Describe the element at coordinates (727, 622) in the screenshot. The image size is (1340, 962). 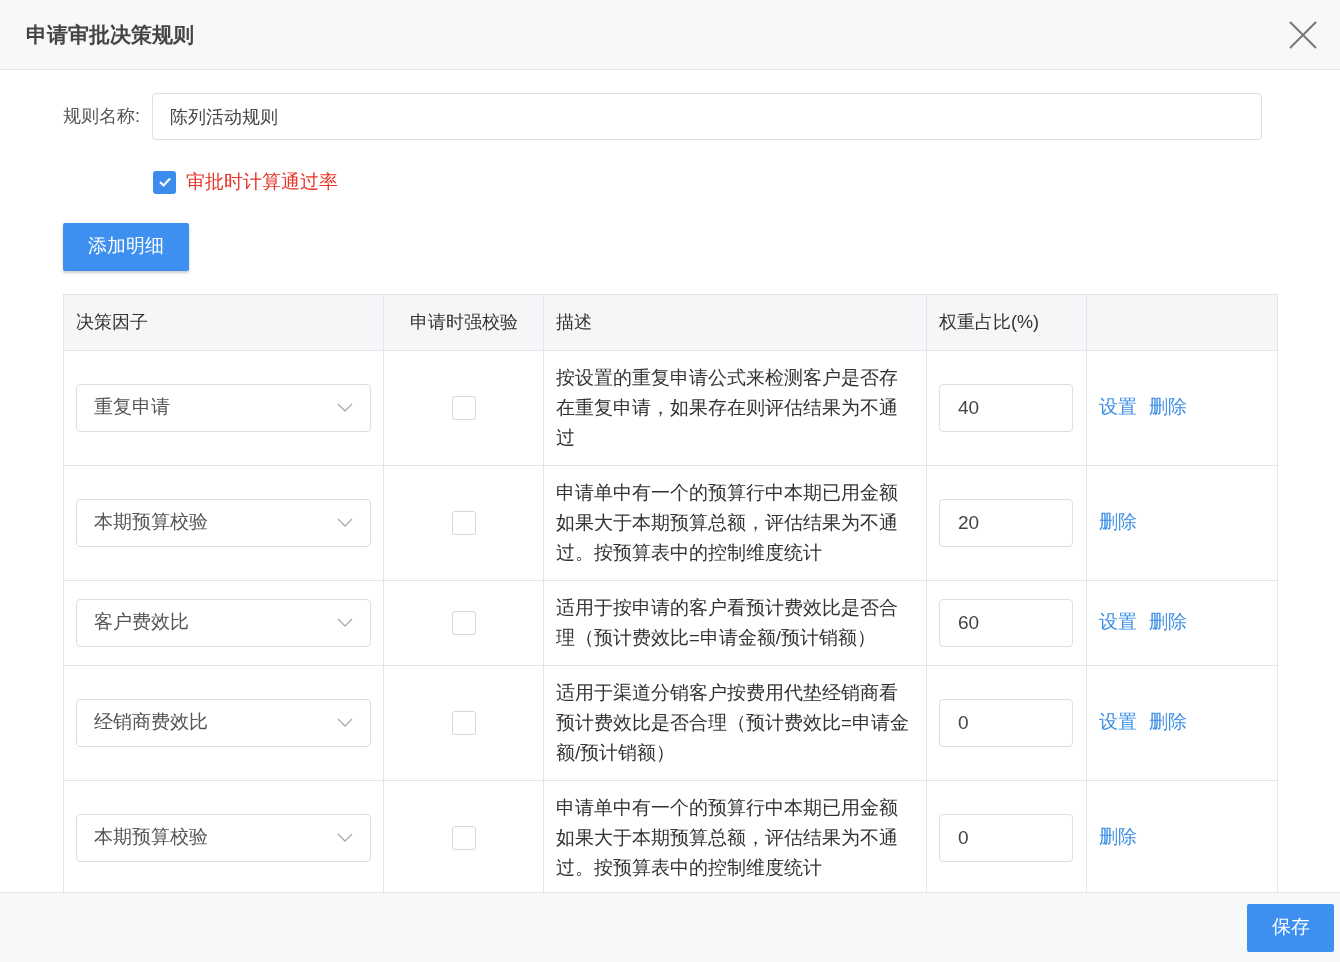
I see `description-text: 适用于按申请的客户看预计费效比是否合理（预计费效比=申请金额/预计销额）` at that location.